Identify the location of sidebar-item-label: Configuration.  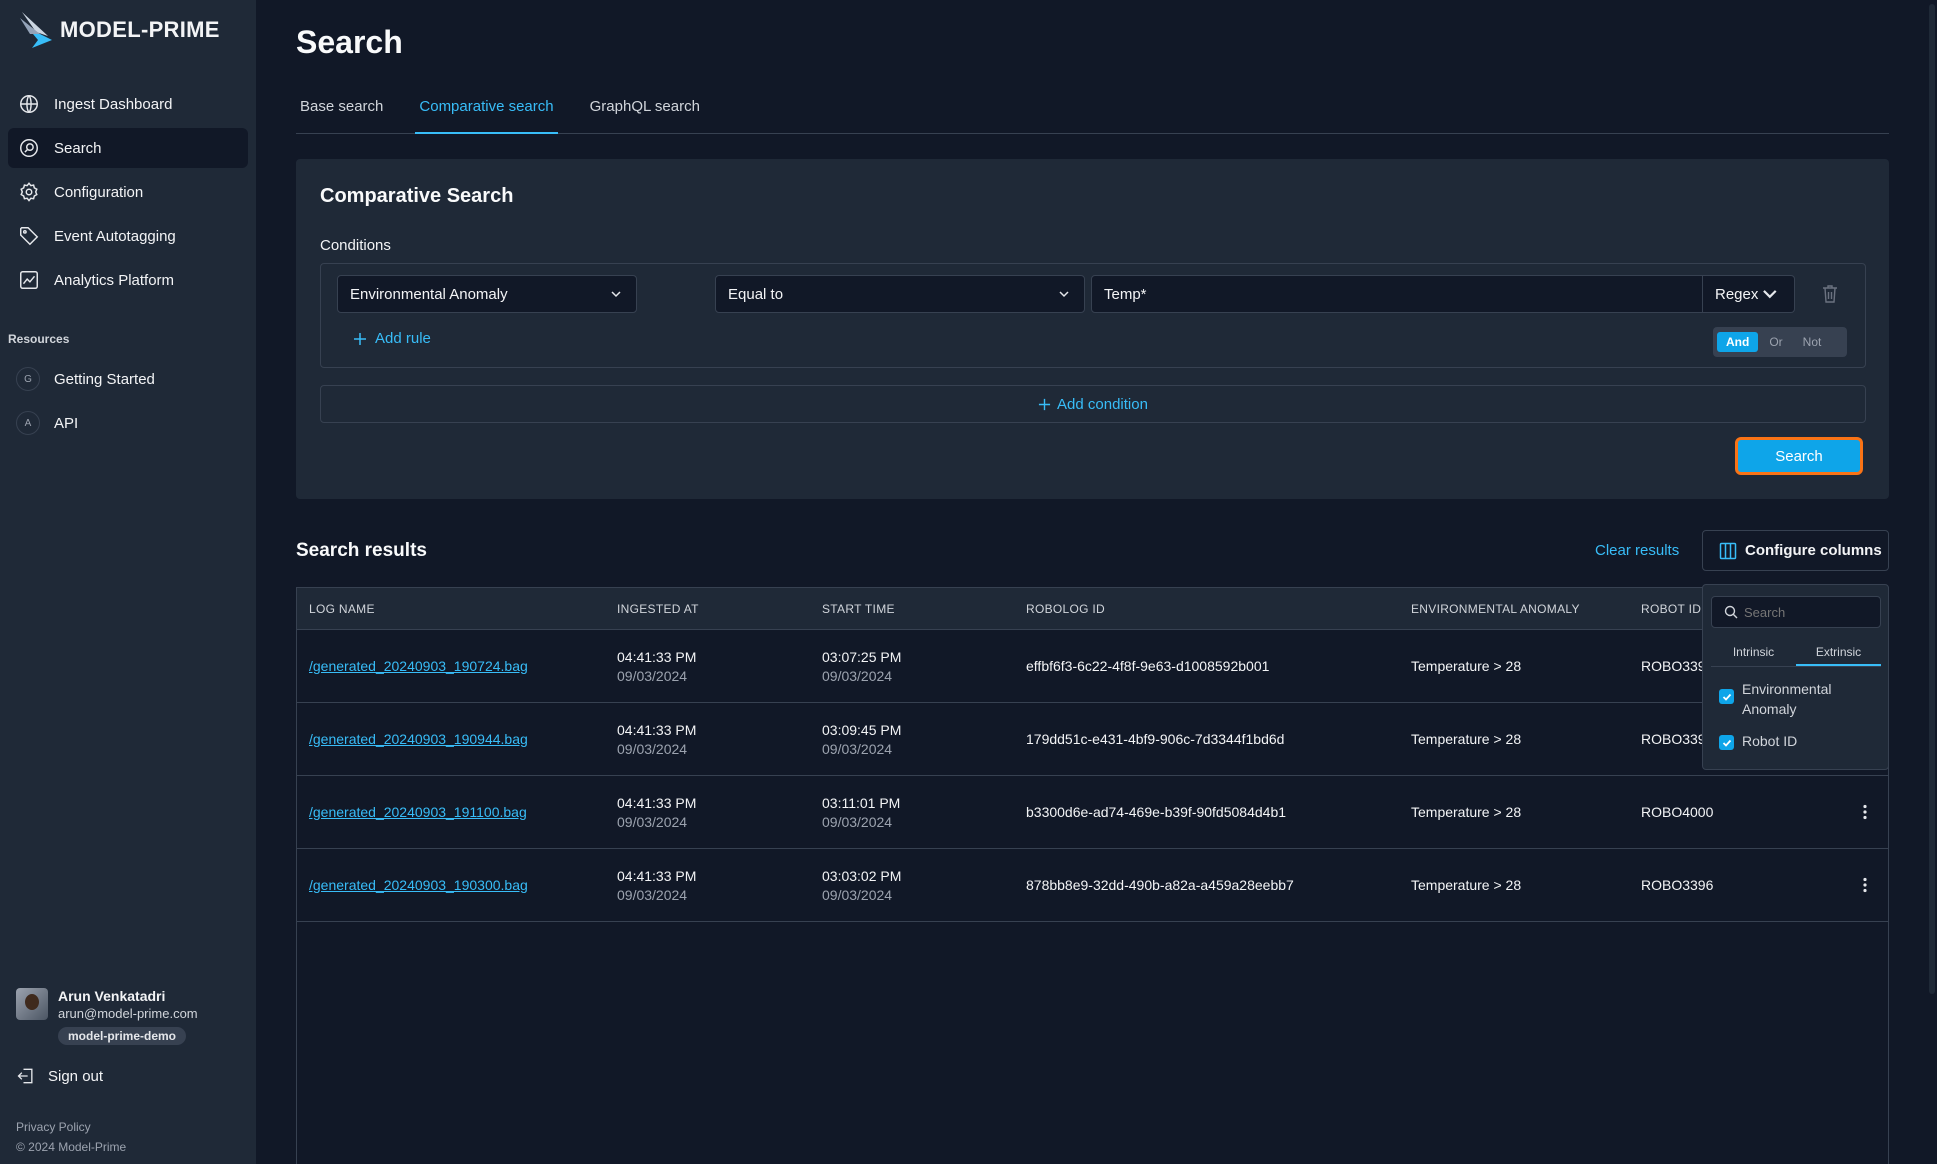
(99, 192).